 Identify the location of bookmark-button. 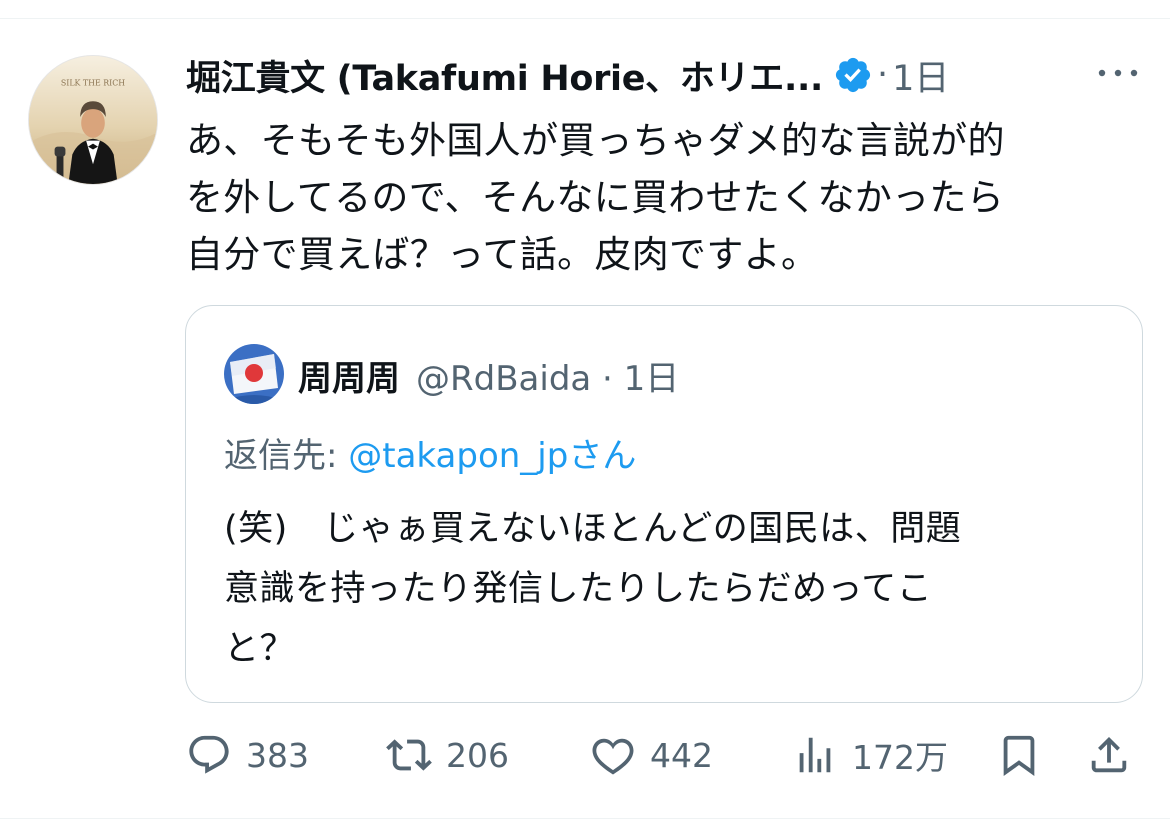
(1019, 755).